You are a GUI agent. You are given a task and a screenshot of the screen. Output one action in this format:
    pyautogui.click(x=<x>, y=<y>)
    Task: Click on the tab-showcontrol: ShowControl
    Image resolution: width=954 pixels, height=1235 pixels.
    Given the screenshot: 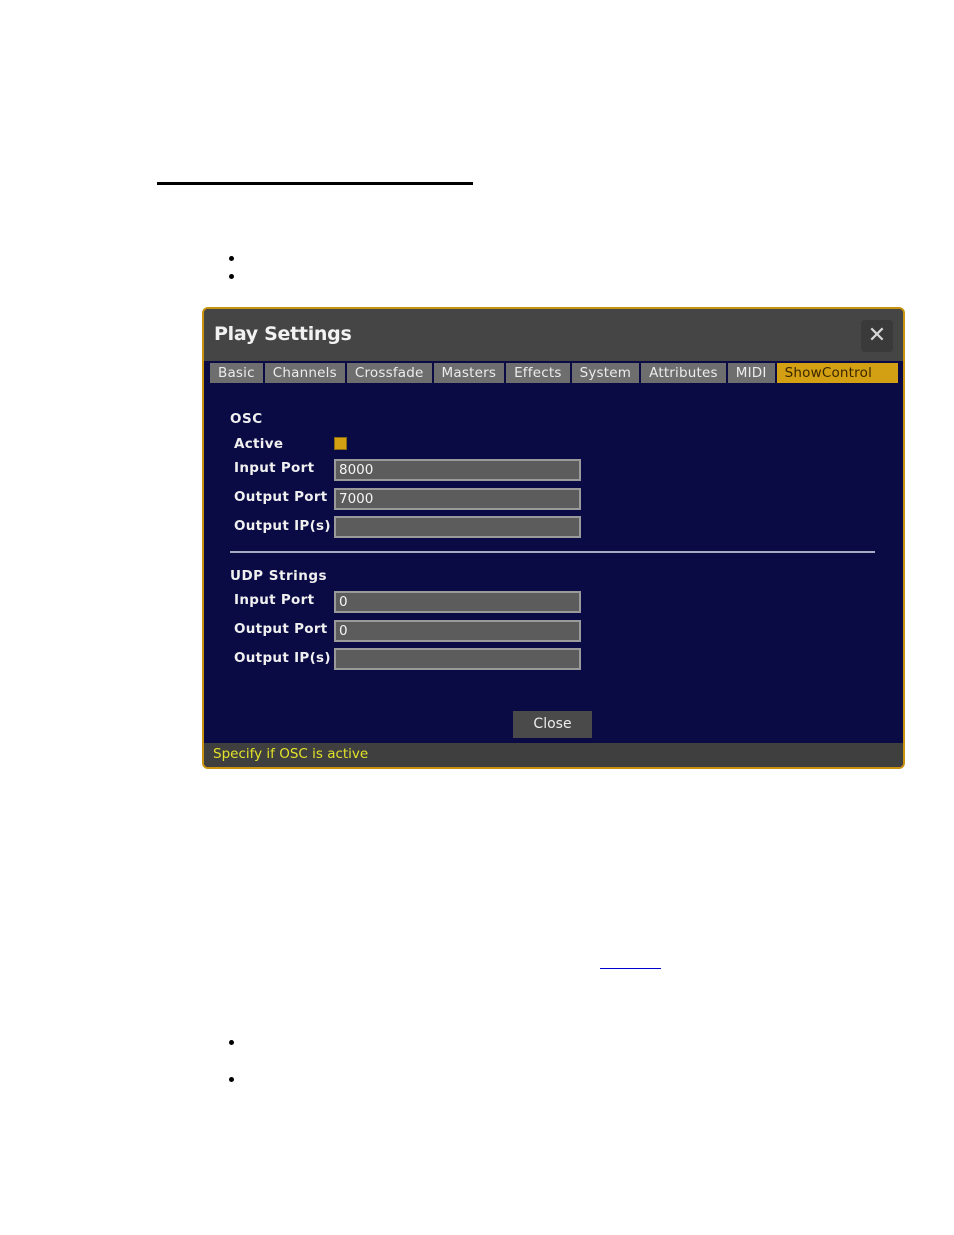 What is the action you would take?
    pyautogui.click(x=837, y=373)
    